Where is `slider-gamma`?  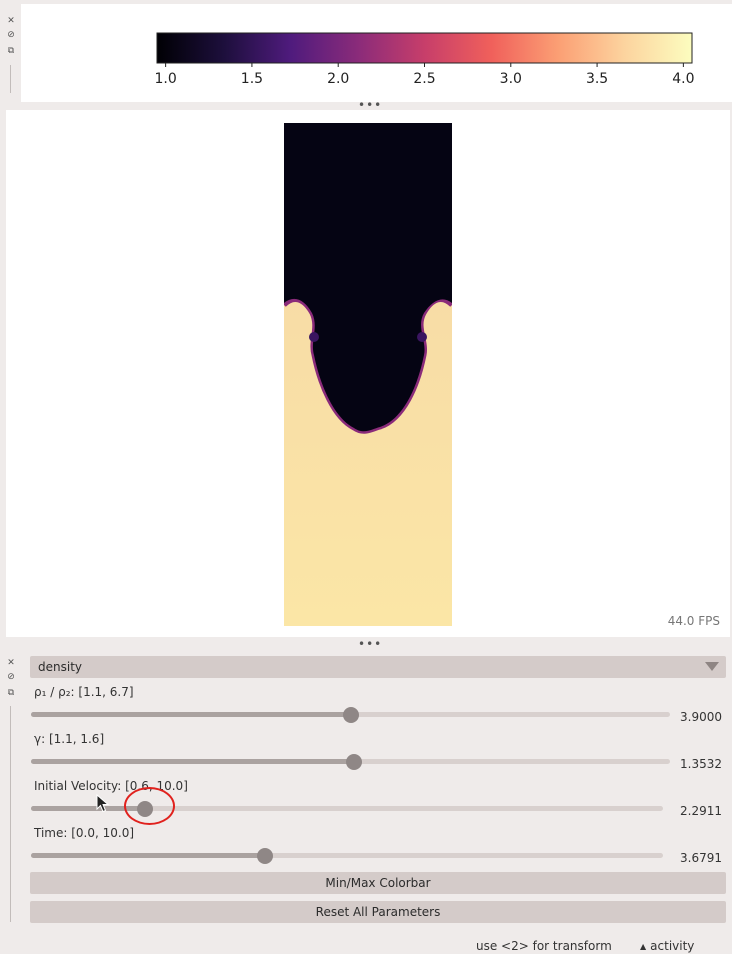
slider-gamma is located at coordinates (350, 762).